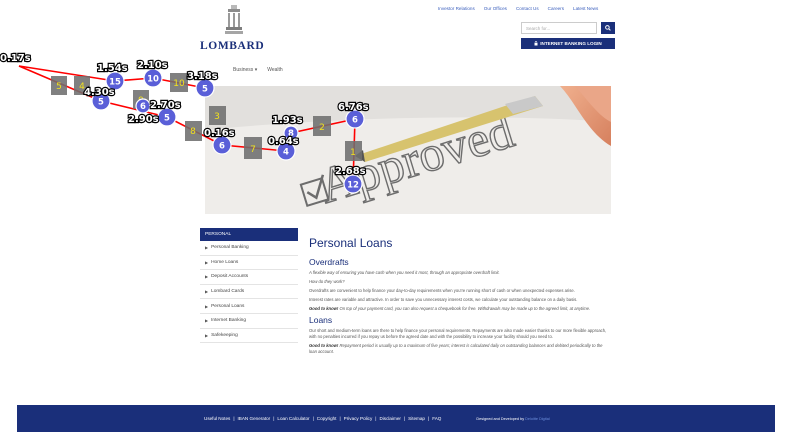  I want to click on sidebar-item-label: Deposit Accounts, so click(230, 277).